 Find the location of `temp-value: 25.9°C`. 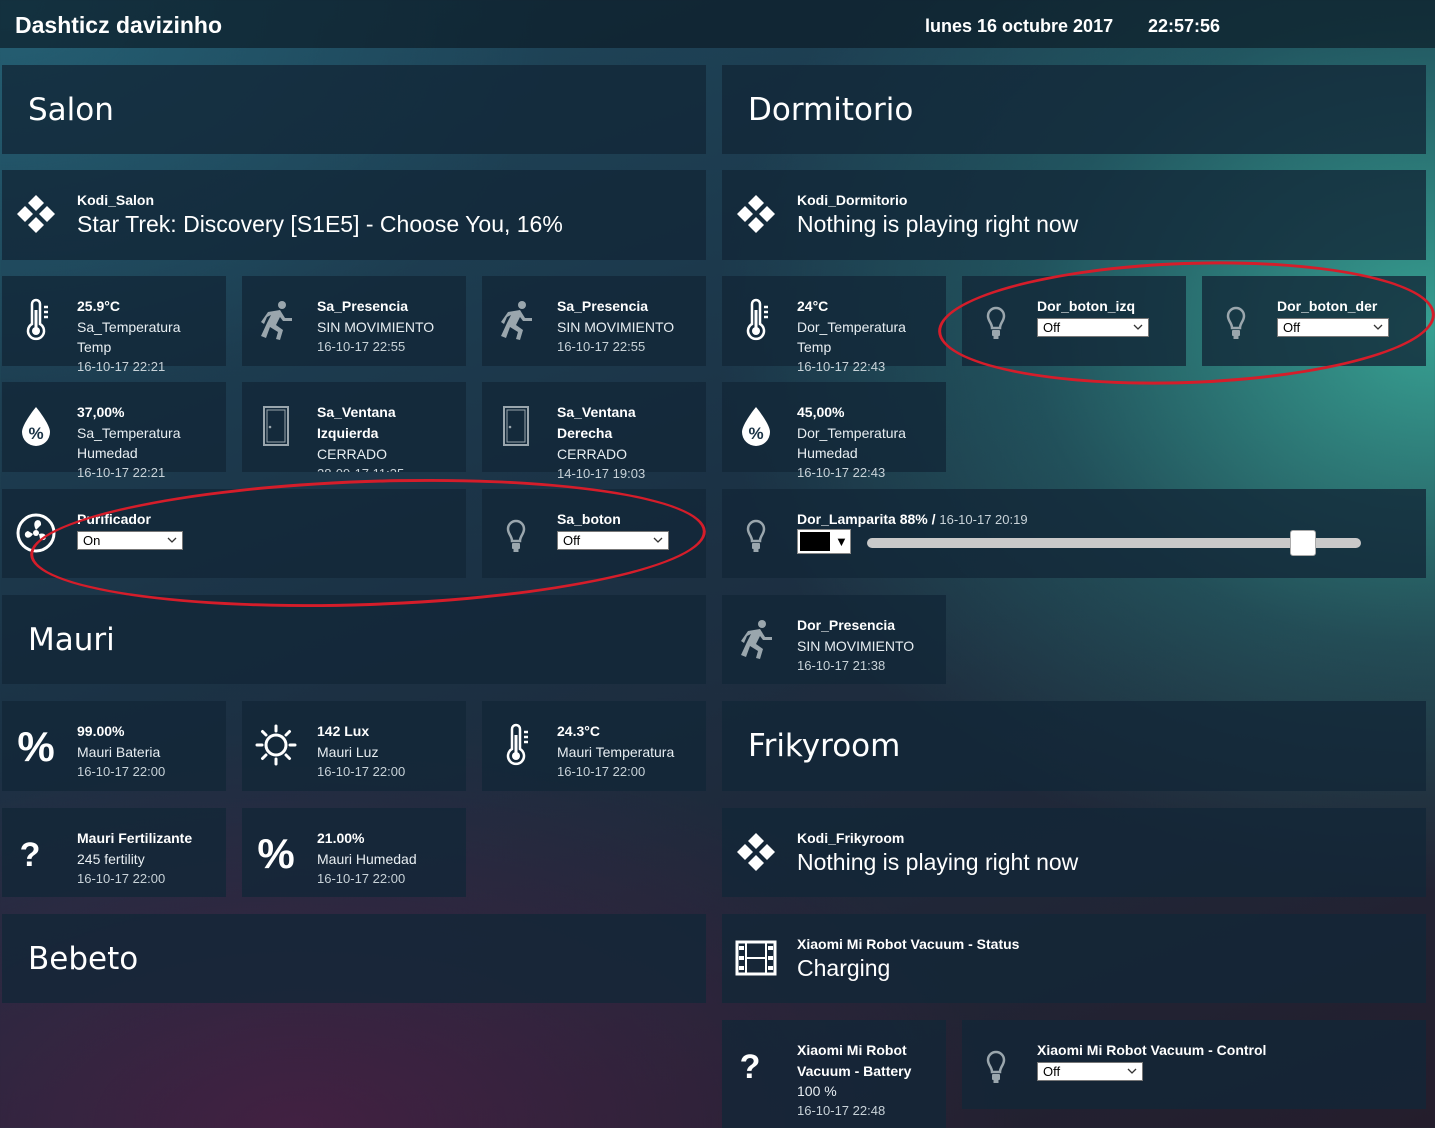

temp-value: 25.9°C is located at coordinates (98, 306).